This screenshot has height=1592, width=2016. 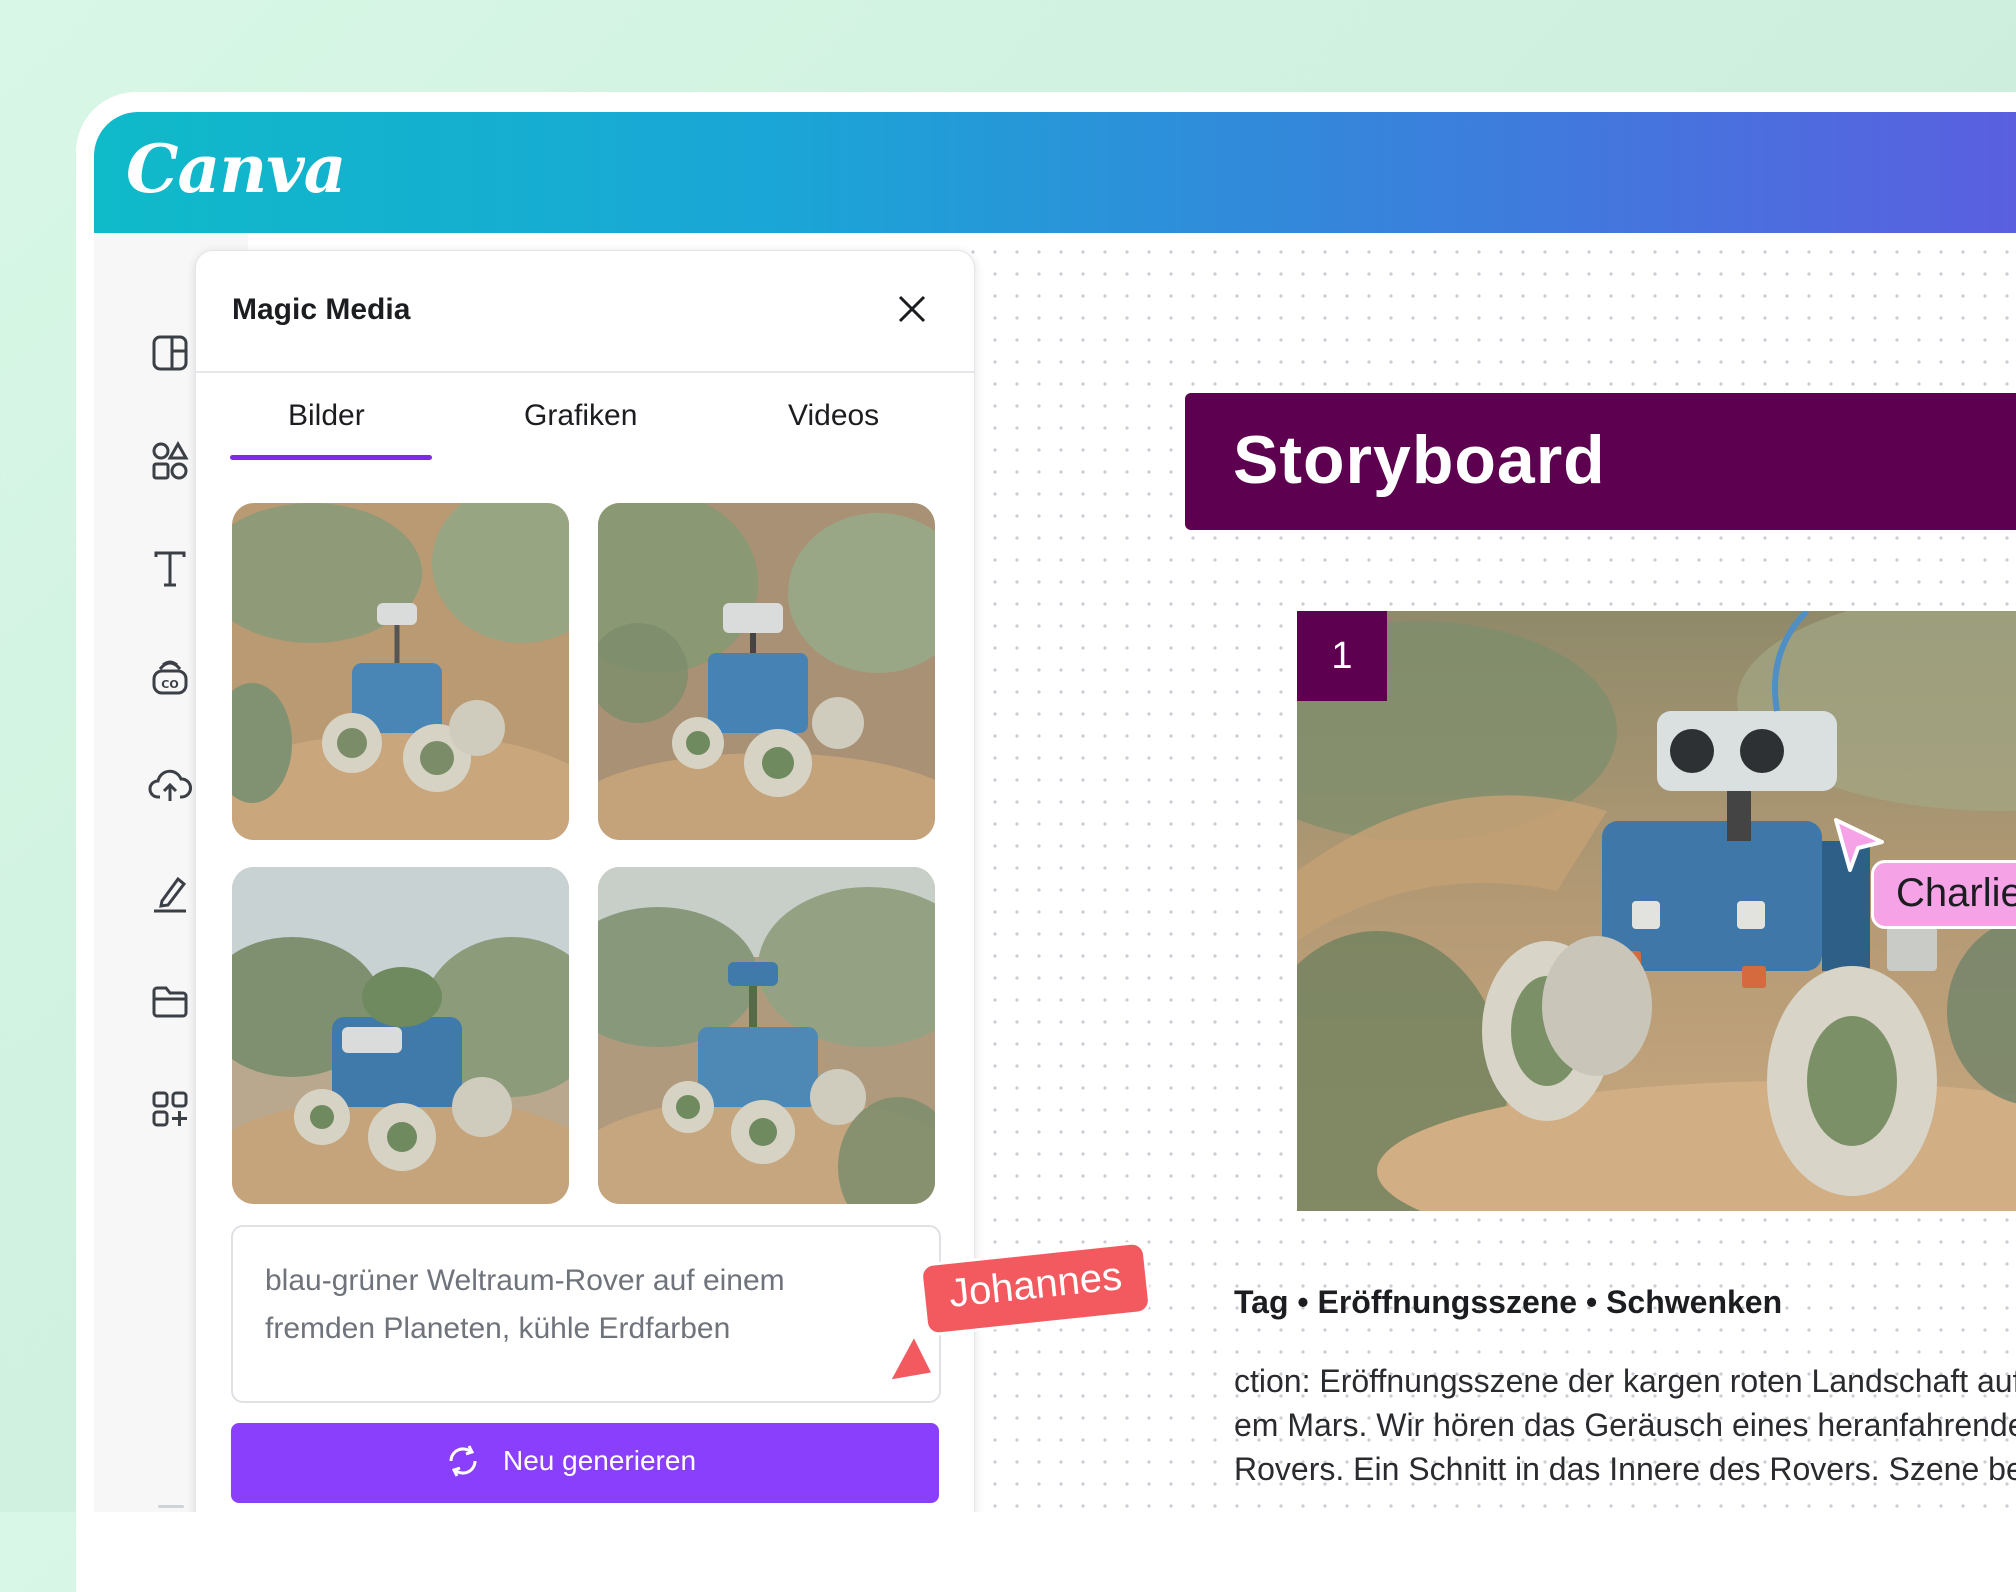 What do you see at coordinates (170, 353) in the screenshot?
I see `layout-icon` at bounding box center [170, 353].